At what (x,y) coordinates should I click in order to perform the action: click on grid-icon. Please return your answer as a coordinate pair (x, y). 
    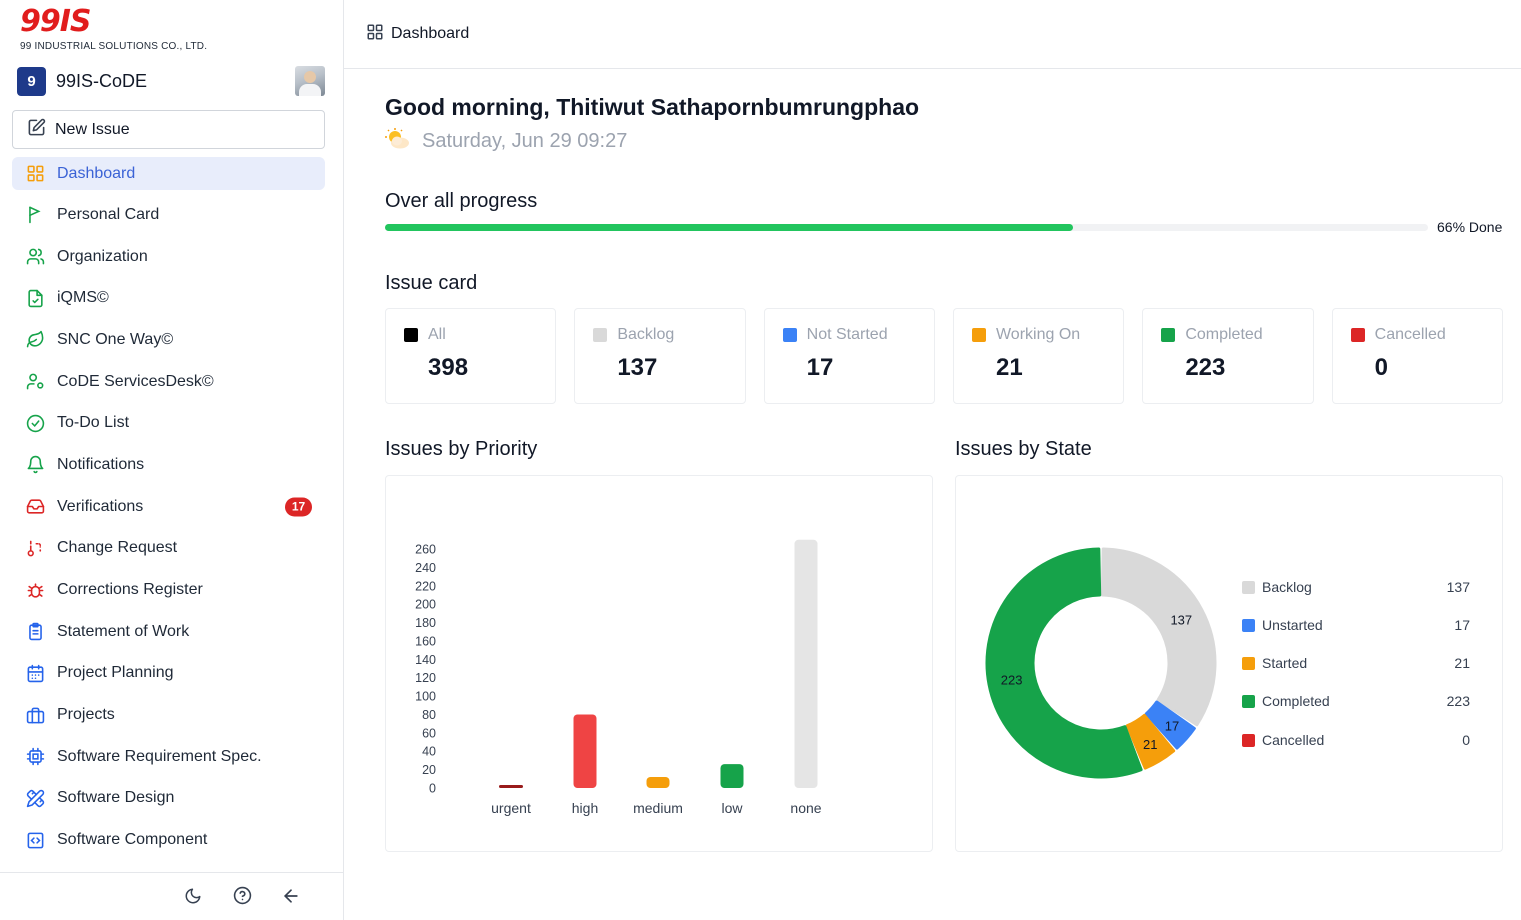
    Looking at the image, I should click on (375, 34).